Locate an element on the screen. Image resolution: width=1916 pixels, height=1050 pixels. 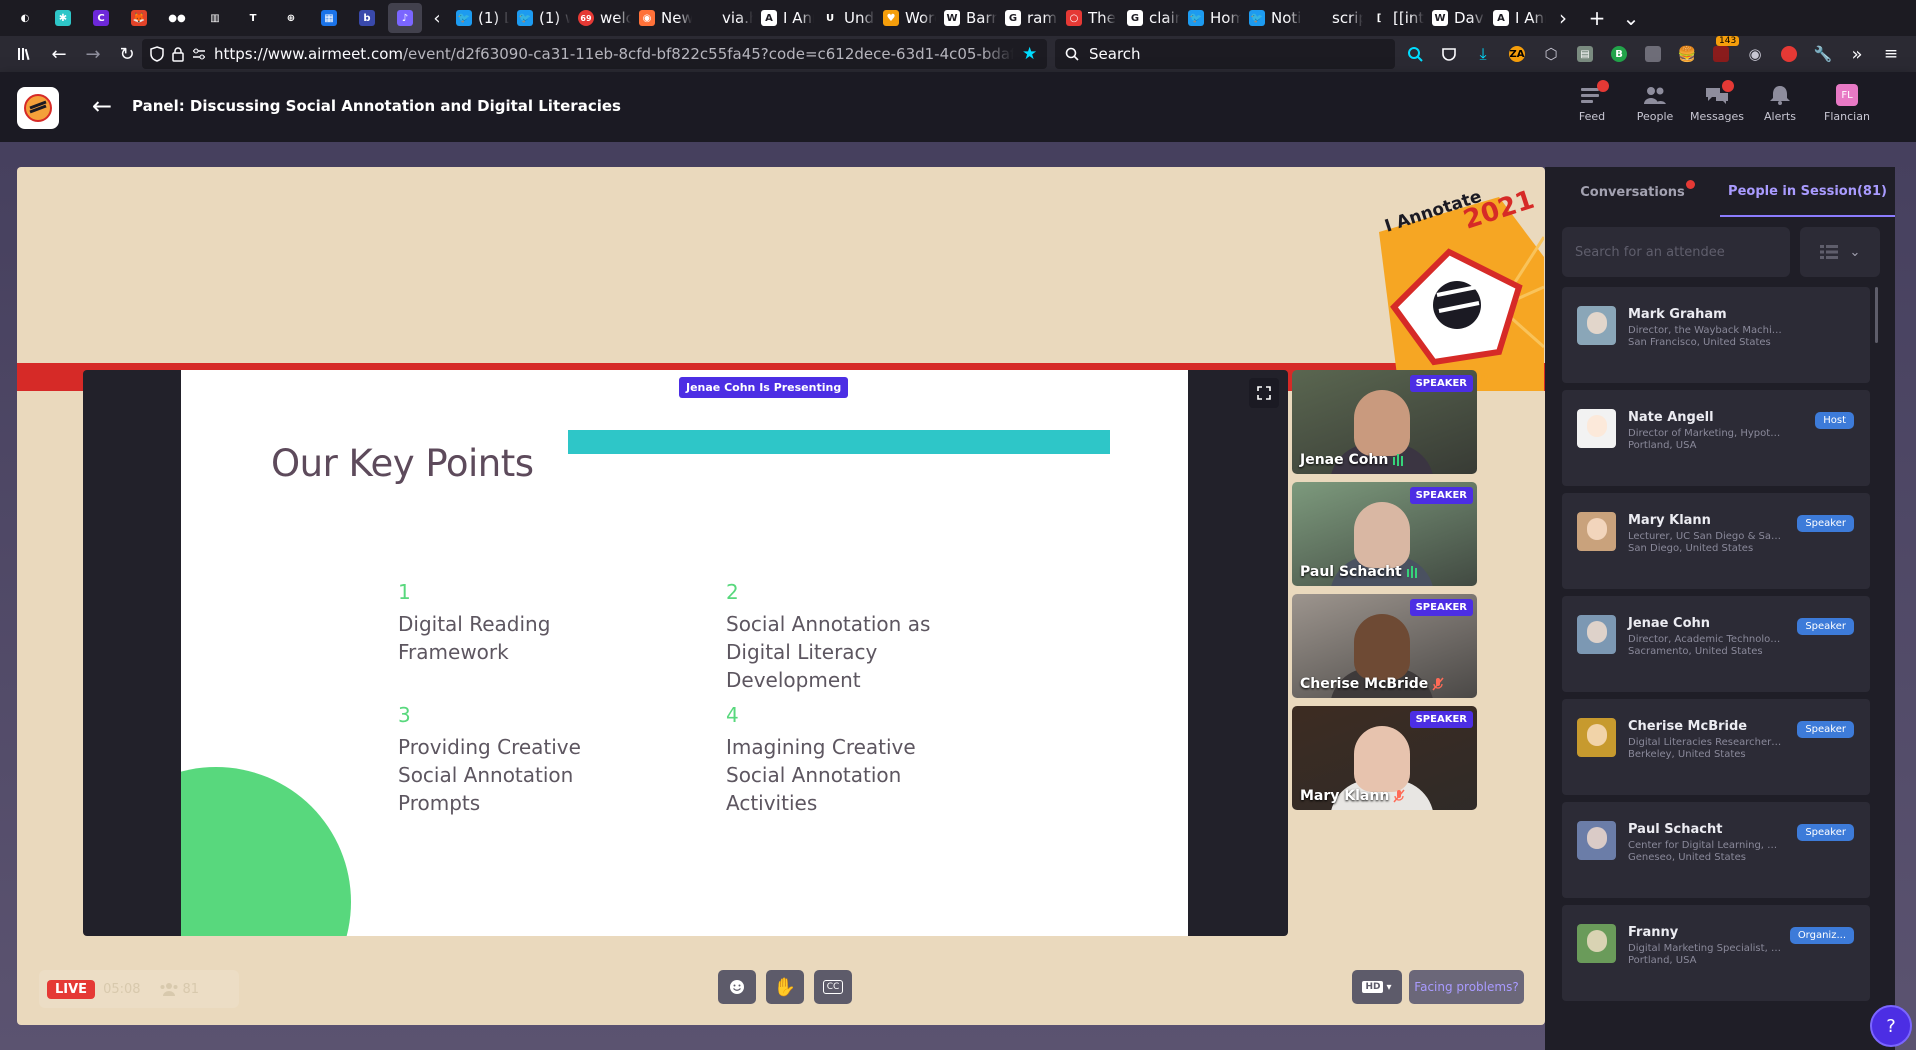
unread-dot is located at coordinates (1690, 184).